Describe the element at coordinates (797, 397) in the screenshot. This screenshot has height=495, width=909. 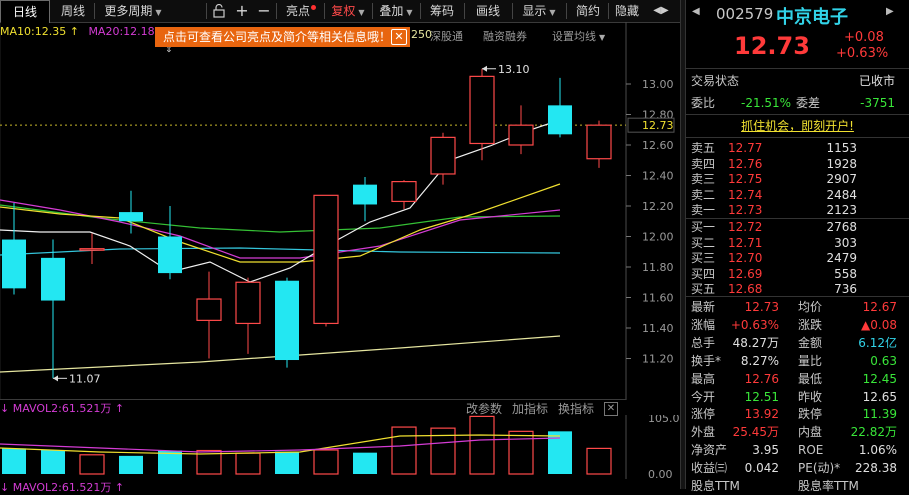
I see `stat-row: 今开 12.51 昨收 12.65` at that location.